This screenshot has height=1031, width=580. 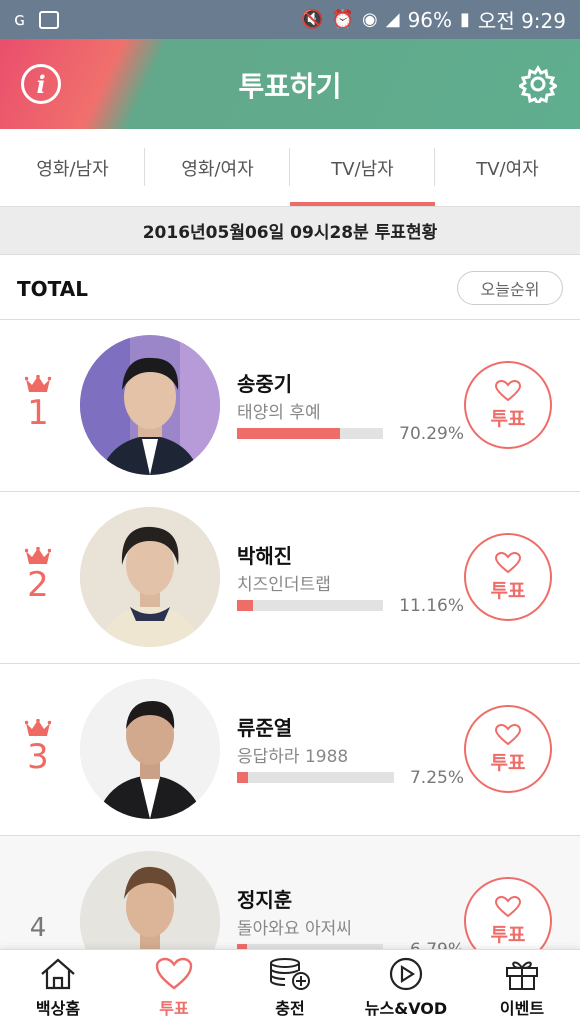 I want to click on nav-vote: 투표, so click(x=174, y=990).